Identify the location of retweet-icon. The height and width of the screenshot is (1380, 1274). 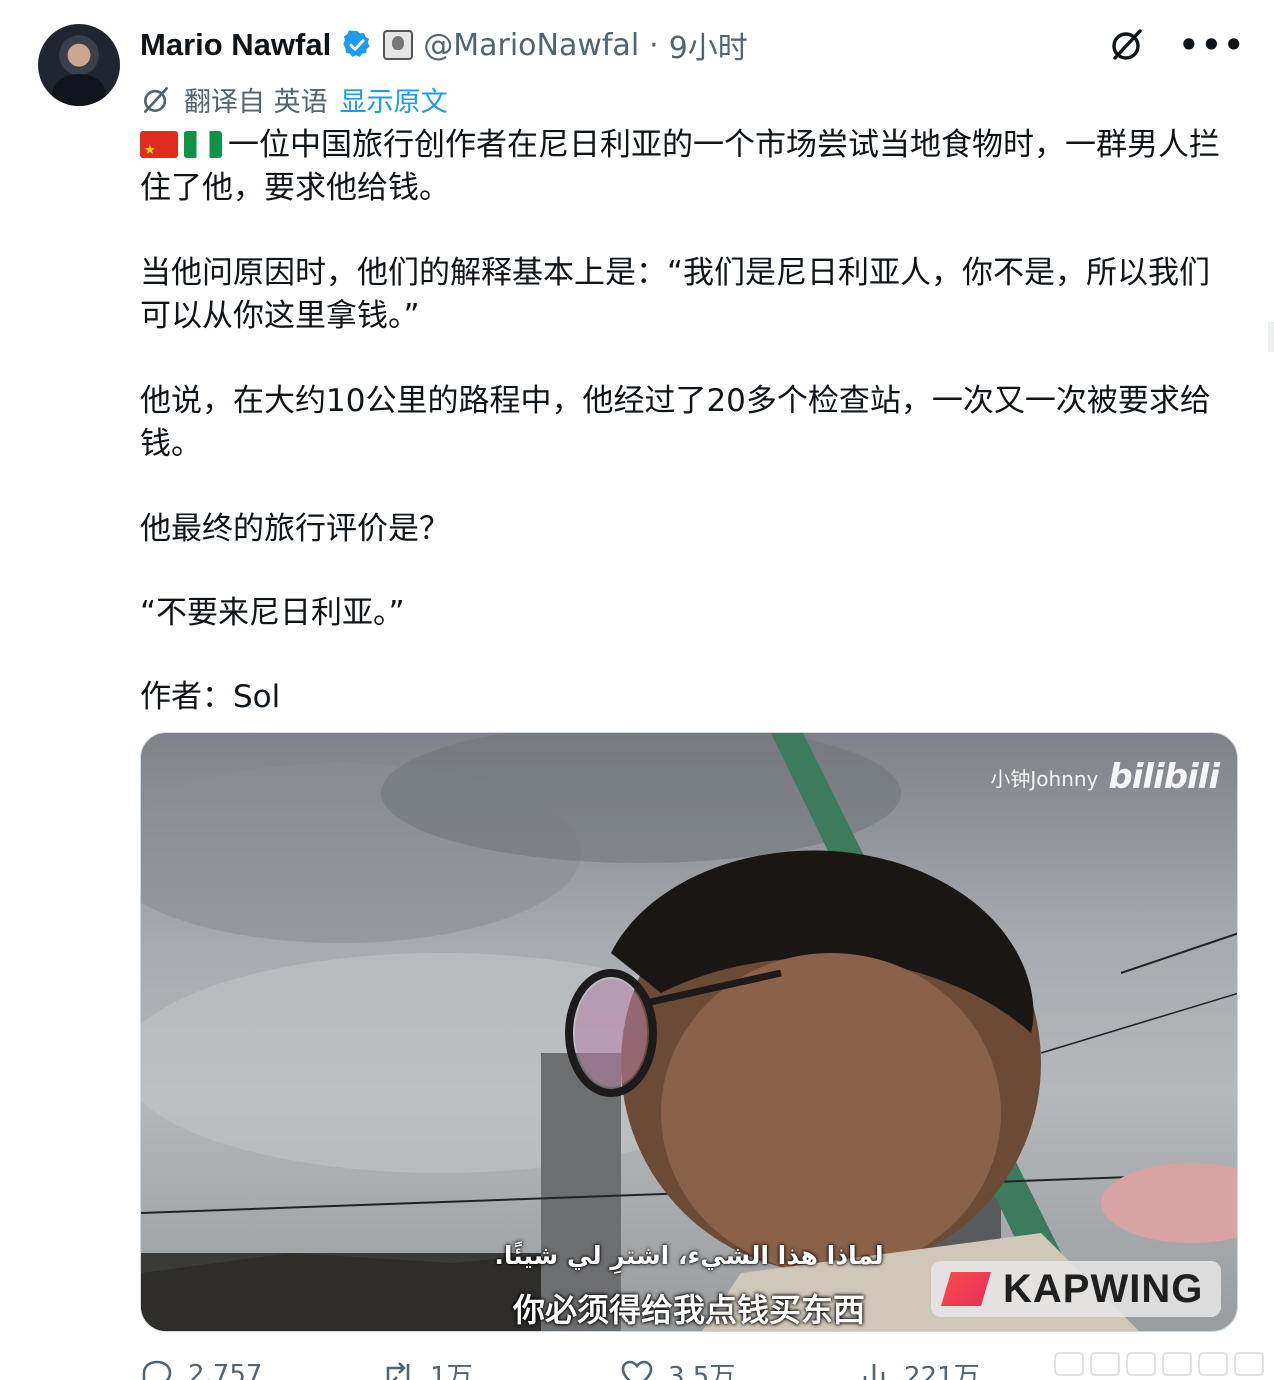
(398, 1370).